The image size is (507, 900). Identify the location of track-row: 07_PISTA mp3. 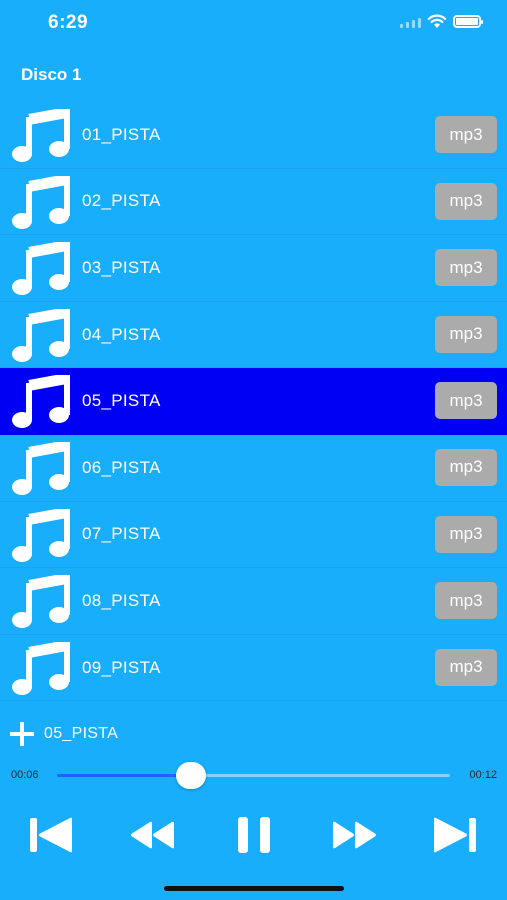
(253, 535).